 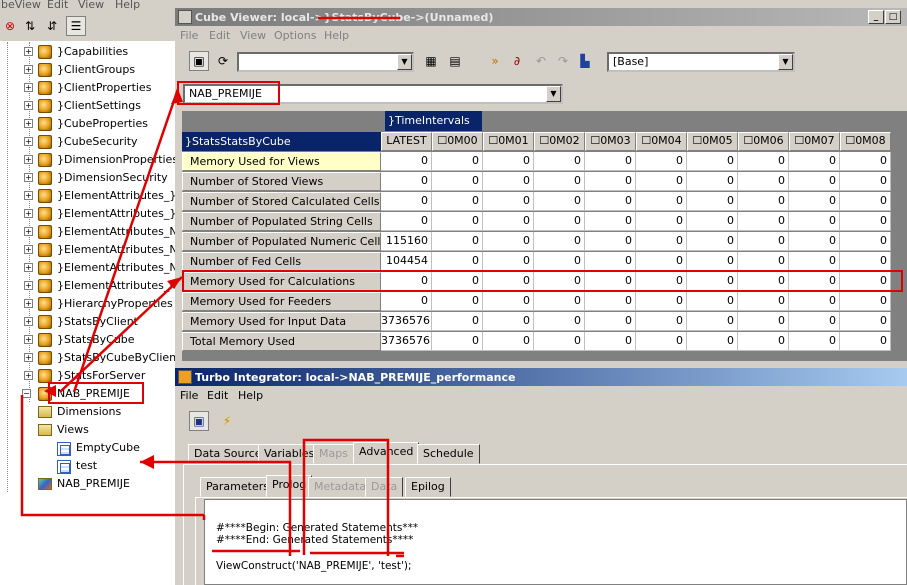 What do you see at coordinates (87, 106) in the screenshot?
I see `tree-item: +}ClientSettings` at bounding box center [87, 106].